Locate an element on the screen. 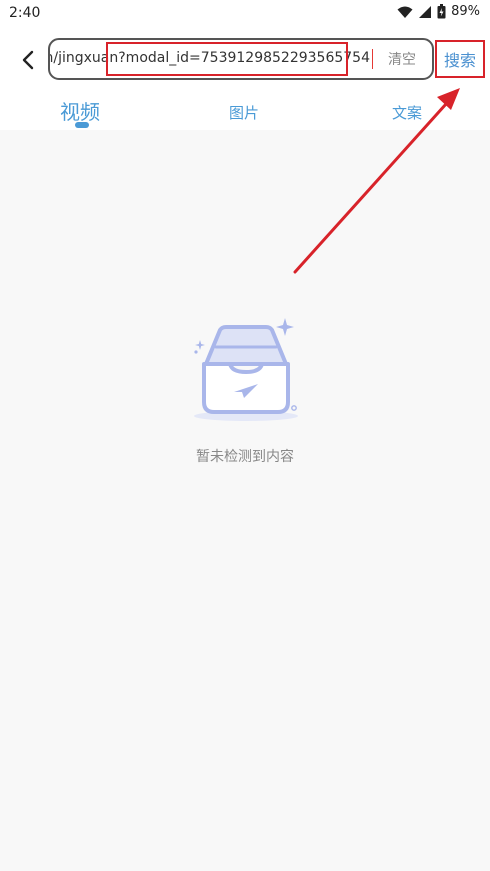 The height and width of the screenshot is (871, 490). annotation-arrow is located at coordinates (376, 181).